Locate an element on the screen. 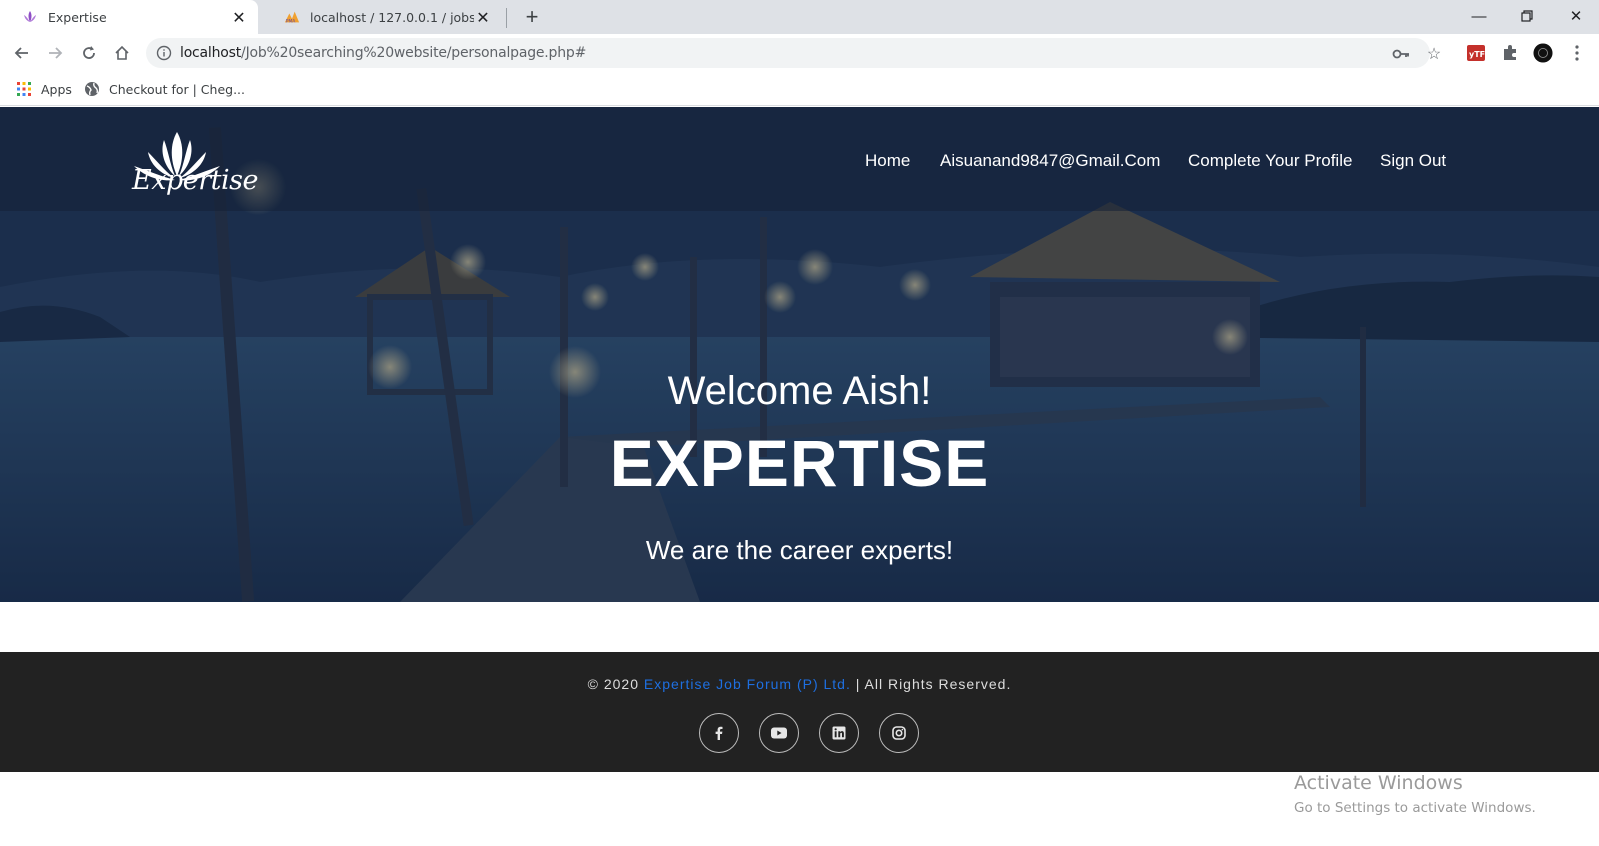 The image size is (1599, 846). minimize-icon: — is located at coordinates (1479, 16).